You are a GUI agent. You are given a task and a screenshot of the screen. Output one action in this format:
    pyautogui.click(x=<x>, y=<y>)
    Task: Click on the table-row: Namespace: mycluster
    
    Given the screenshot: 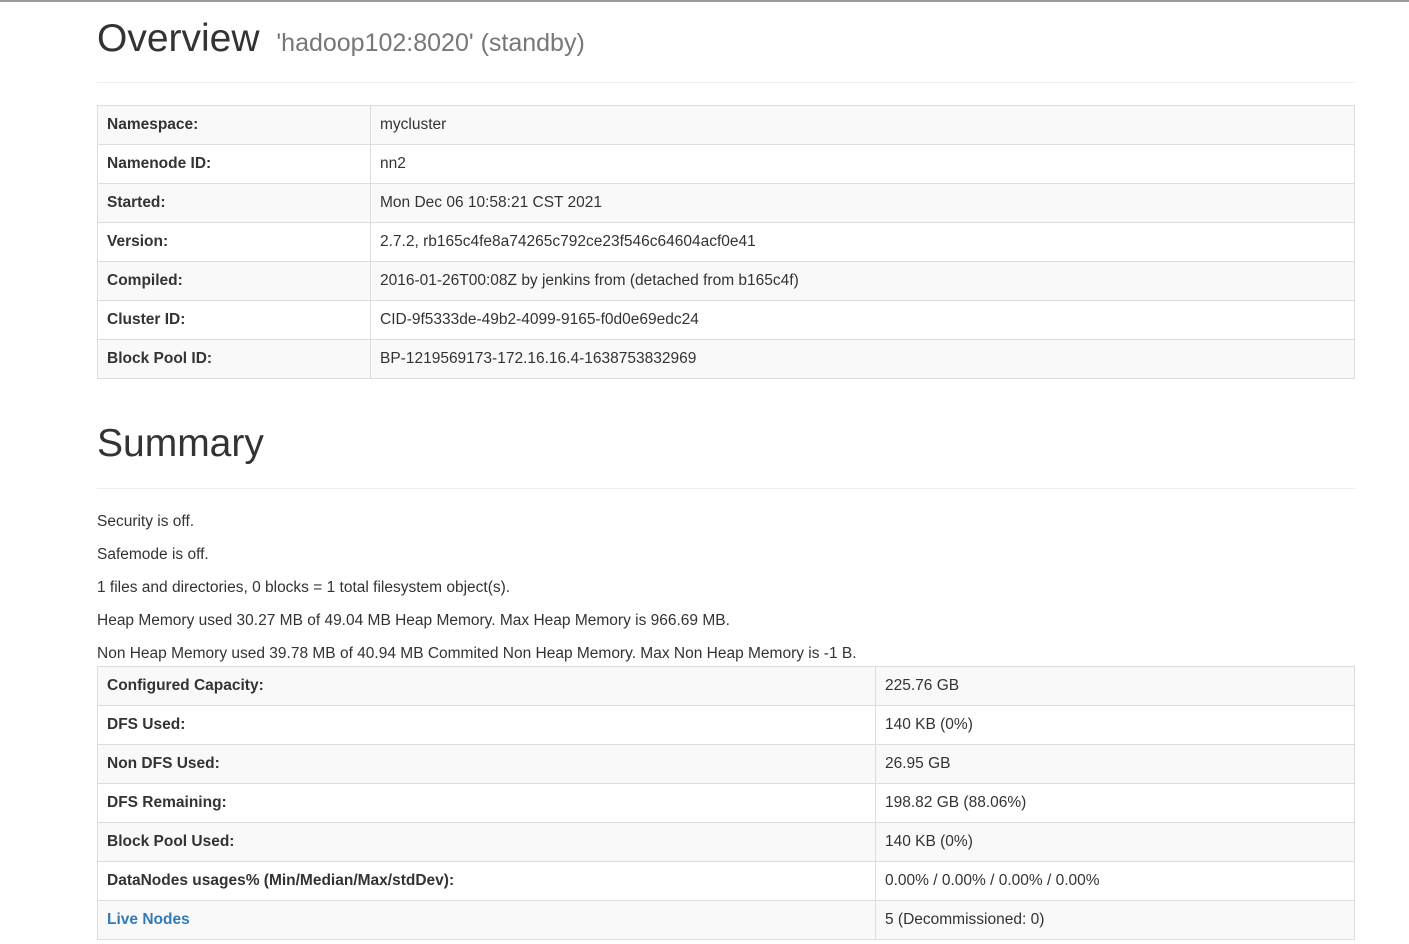 What is the action you would take?
    pyautogui.click(x=726, y=125)
    